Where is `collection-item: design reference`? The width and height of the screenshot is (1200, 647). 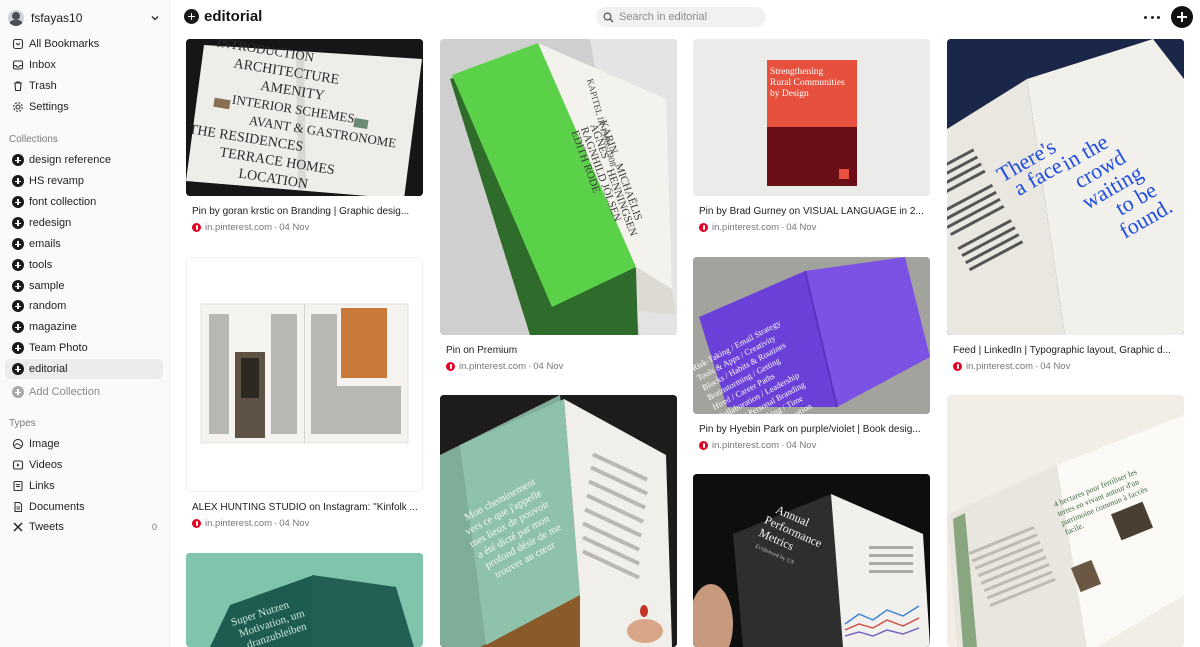 collection-item: design reference is located at coordinates (84, 160).